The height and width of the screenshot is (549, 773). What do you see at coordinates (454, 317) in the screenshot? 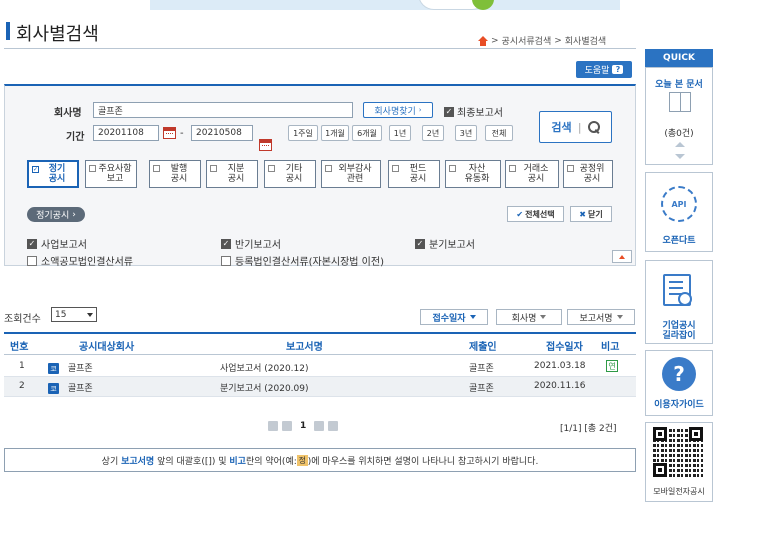
I see `sort-date-button: 접수일자` at bounding box center [454, 317].